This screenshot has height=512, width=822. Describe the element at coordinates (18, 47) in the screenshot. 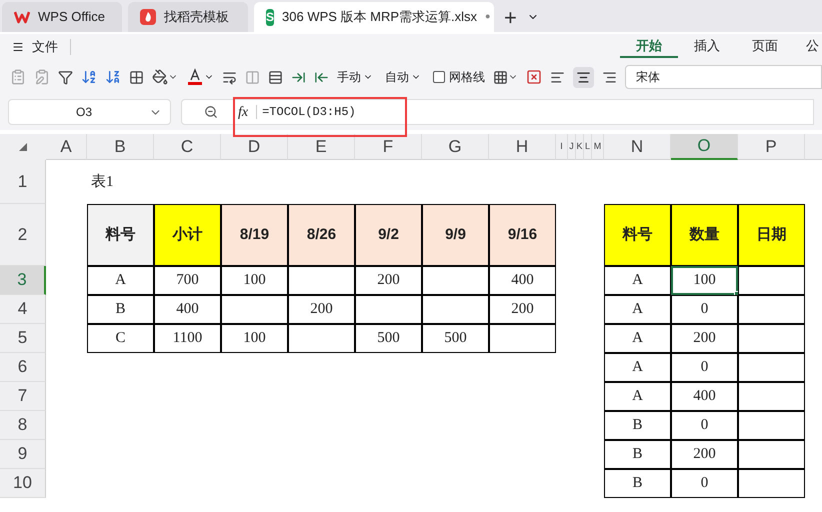

I see `menu-icon` at that location.